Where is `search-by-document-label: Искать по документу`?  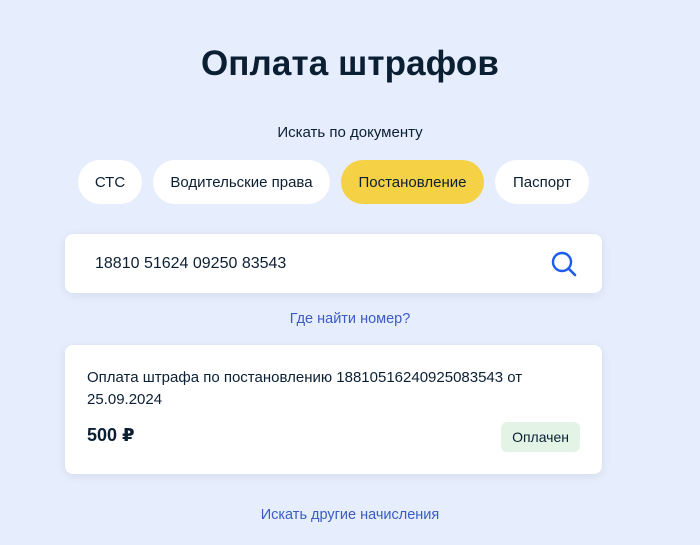 search-by-document-label: Искать по документу is located at coordinates (350, 132).